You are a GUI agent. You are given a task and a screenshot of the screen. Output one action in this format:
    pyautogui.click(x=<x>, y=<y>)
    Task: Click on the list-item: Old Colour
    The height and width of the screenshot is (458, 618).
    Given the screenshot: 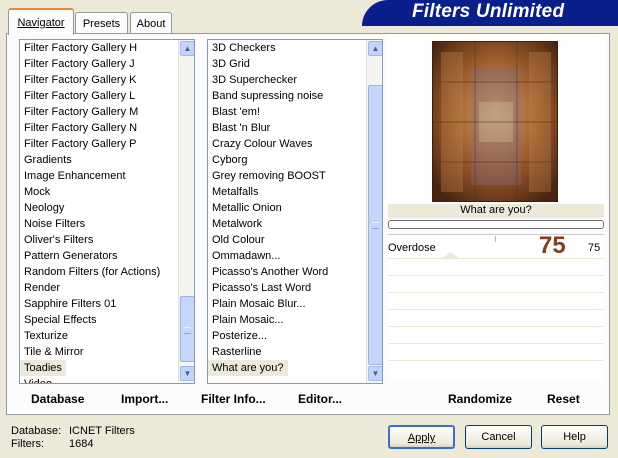 What is the action you would take?
    pyautogui.click(x=295, y=240)
    